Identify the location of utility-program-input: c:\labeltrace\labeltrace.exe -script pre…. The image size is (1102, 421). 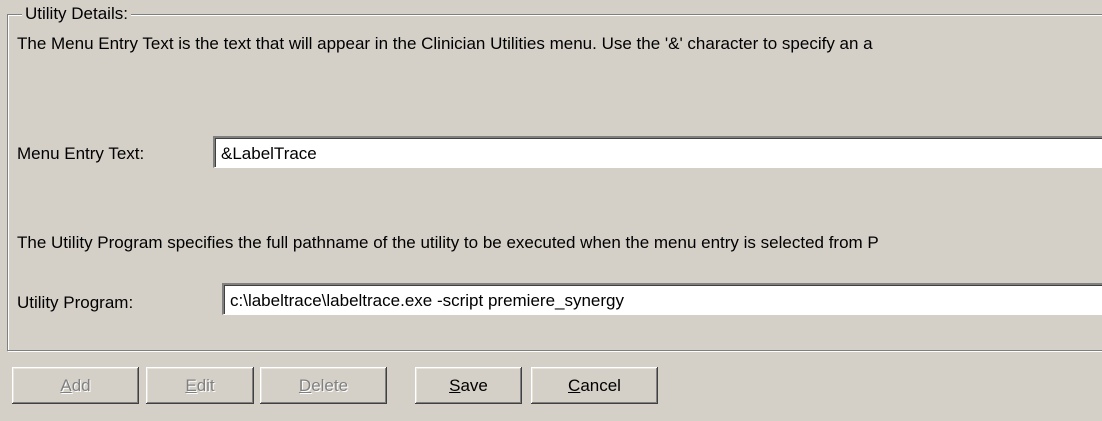
(662, 299).